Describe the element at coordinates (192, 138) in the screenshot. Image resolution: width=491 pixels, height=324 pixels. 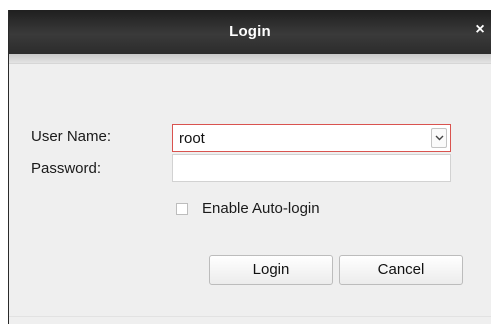
I see `username-value: root` at that location.